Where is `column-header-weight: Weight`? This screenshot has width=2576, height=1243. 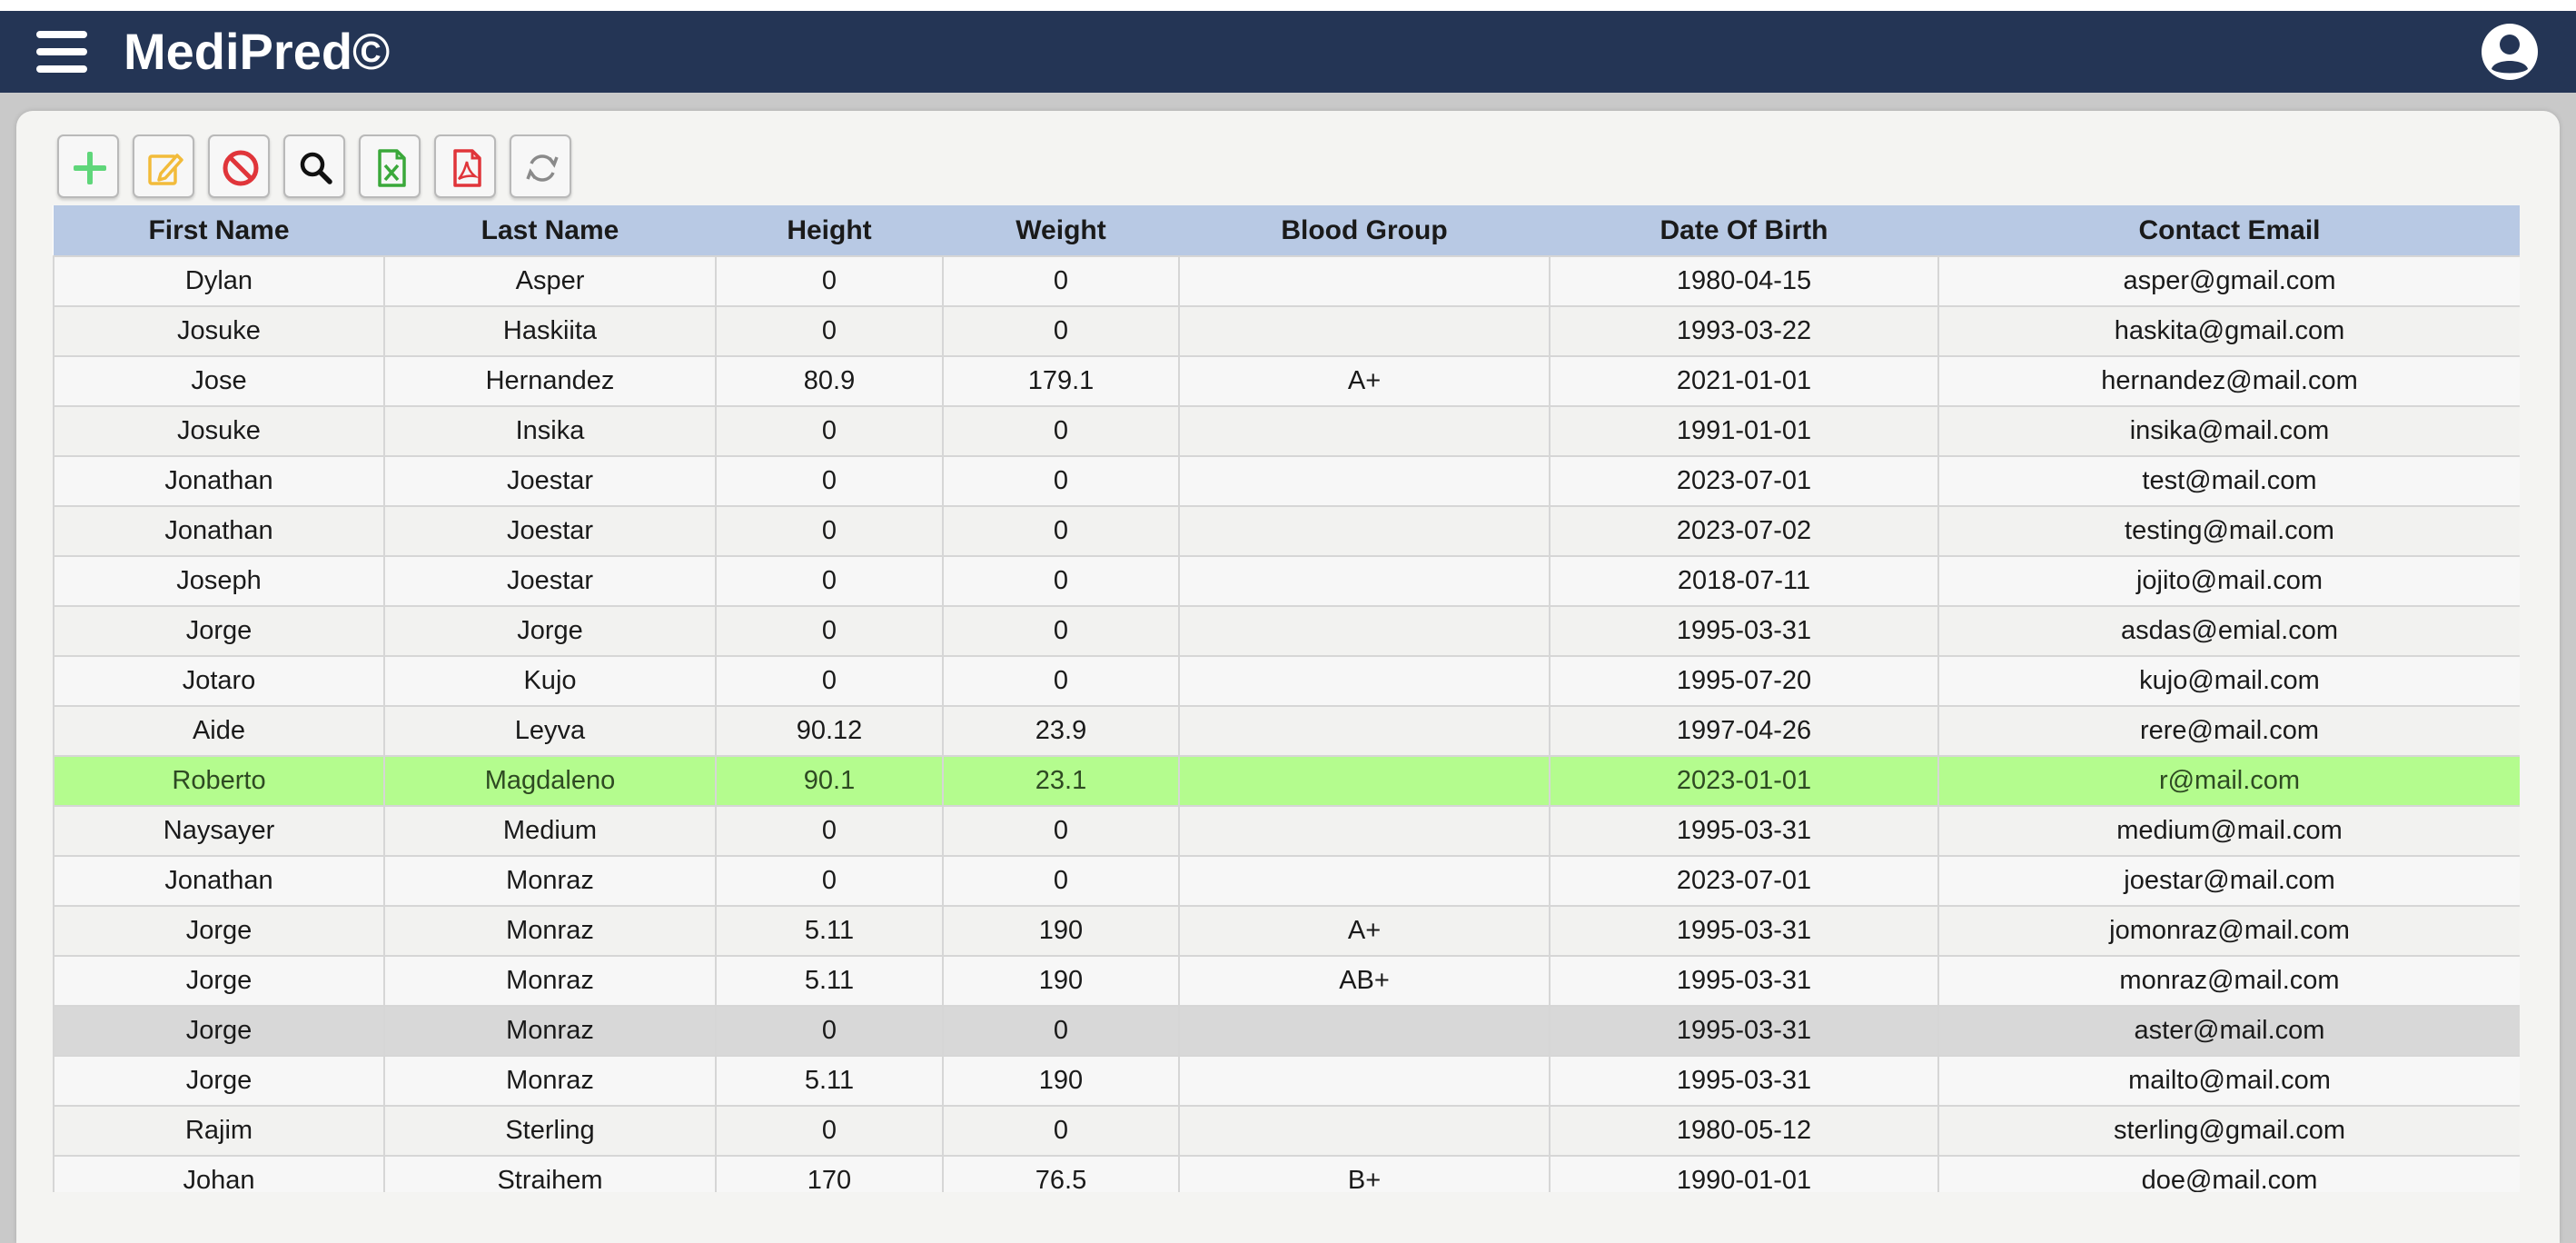
column-header-weight: Weight is located at coordinates (1061, 230).